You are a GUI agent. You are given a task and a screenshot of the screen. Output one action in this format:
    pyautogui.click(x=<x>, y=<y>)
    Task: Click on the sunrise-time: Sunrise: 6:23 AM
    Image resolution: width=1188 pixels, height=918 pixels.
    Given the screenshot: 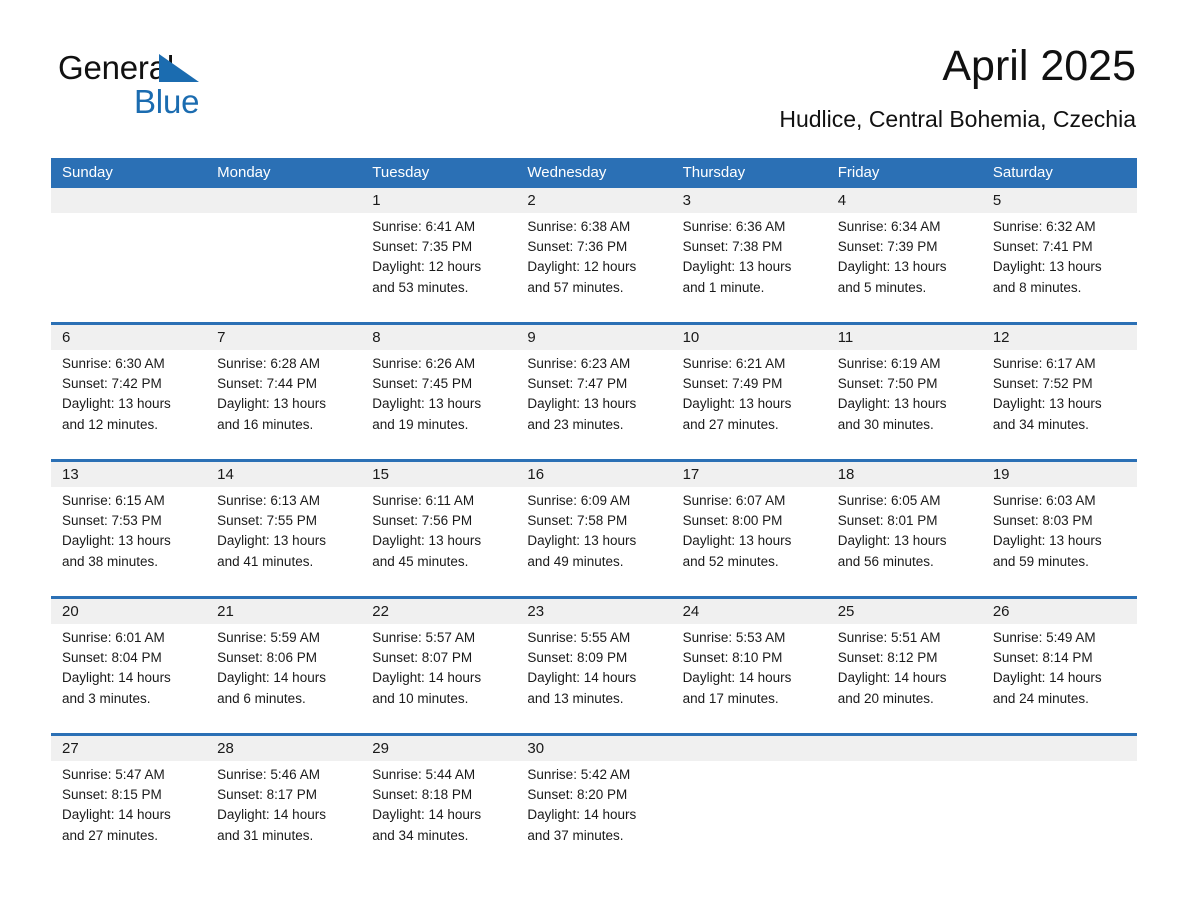 What is the action you would take?
    pyautogui.click(x=579, y=363)
    